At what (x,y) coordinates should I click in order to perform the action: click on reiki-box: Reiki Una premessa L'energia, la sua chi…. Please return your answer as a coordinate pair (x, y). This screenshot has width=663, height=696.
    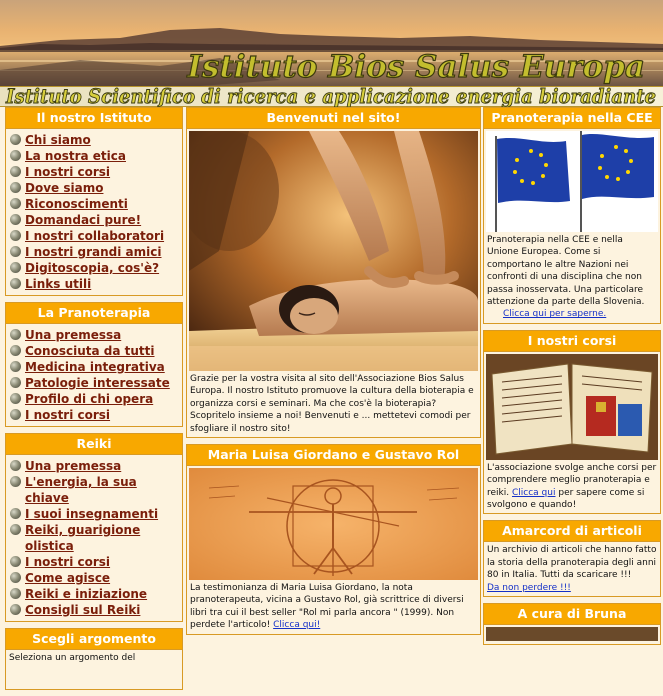
    Looking at the image, I should click on (94, 527).